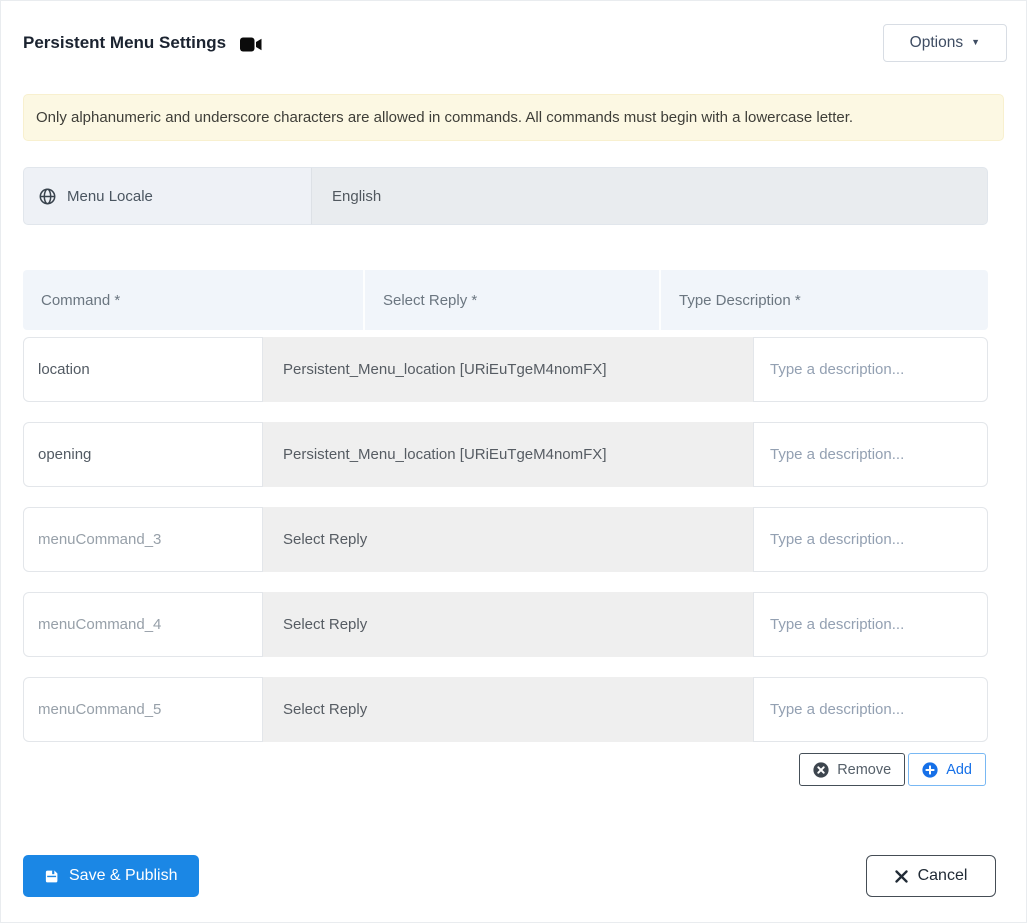 The width and height of the screenshot is (1027, 923). I want to click on chevron-down-icon: ▼, so click(975, 42).